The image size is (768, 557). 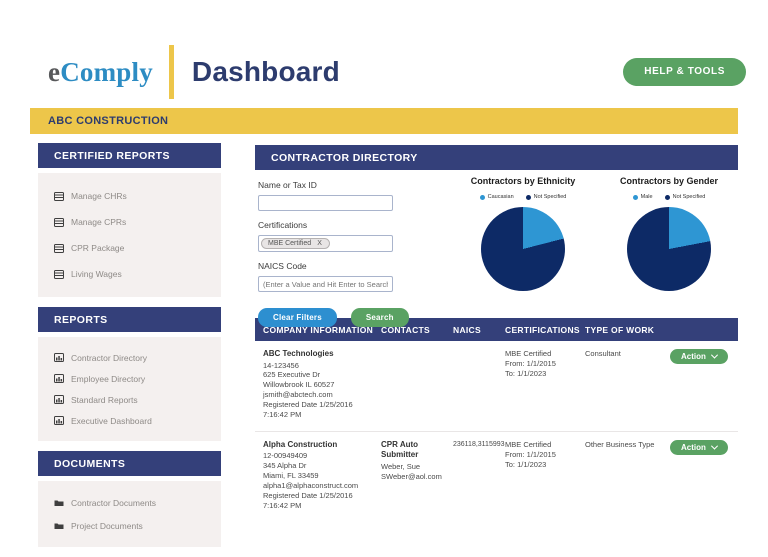 I want to click on contact-email: SWeber@aol.com, so click(x=411, y=476).